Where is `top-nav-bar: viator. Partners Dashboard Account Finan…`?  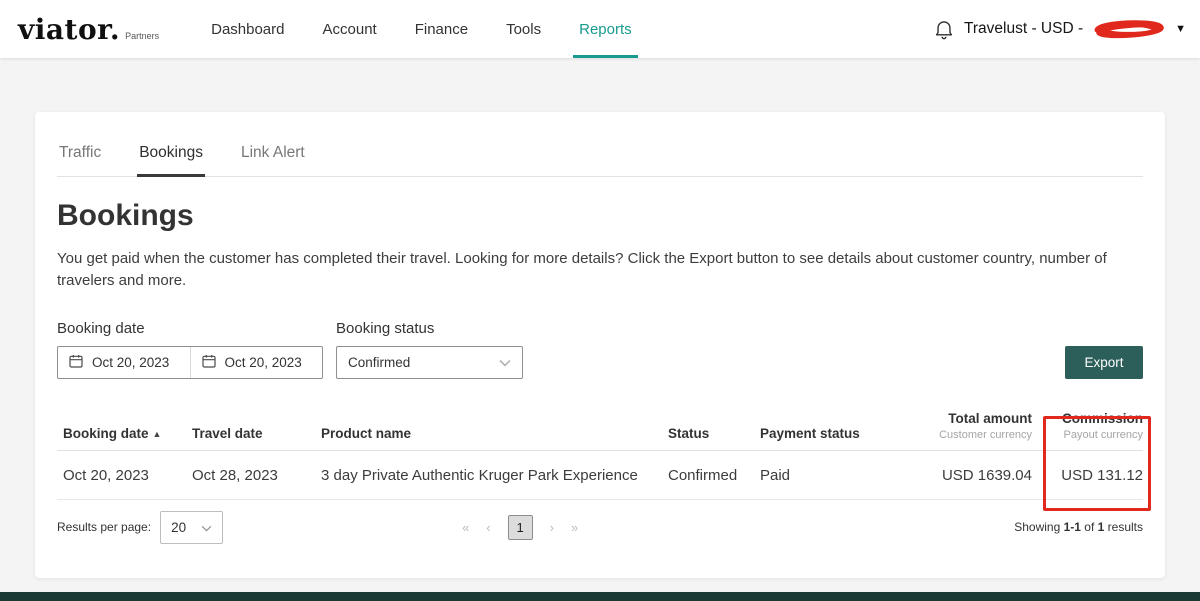
top-nav-bar: viator. Partners Dashboard Account Finan… is located at coordinates (600, 29).